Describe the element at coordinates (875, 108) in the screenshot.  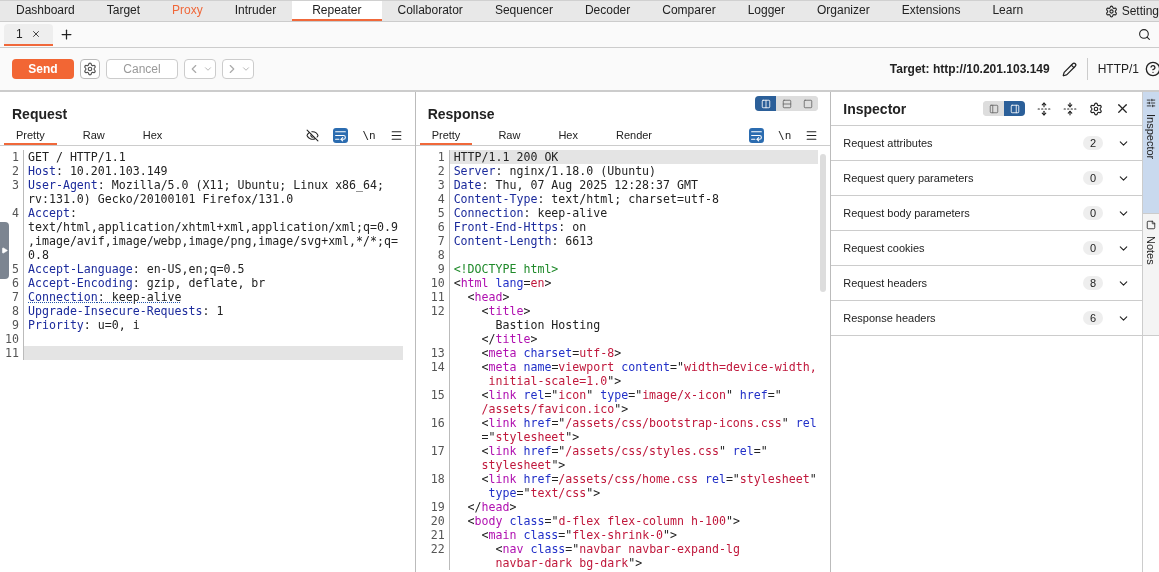
I see `inspector-title: Inspector` at that location.